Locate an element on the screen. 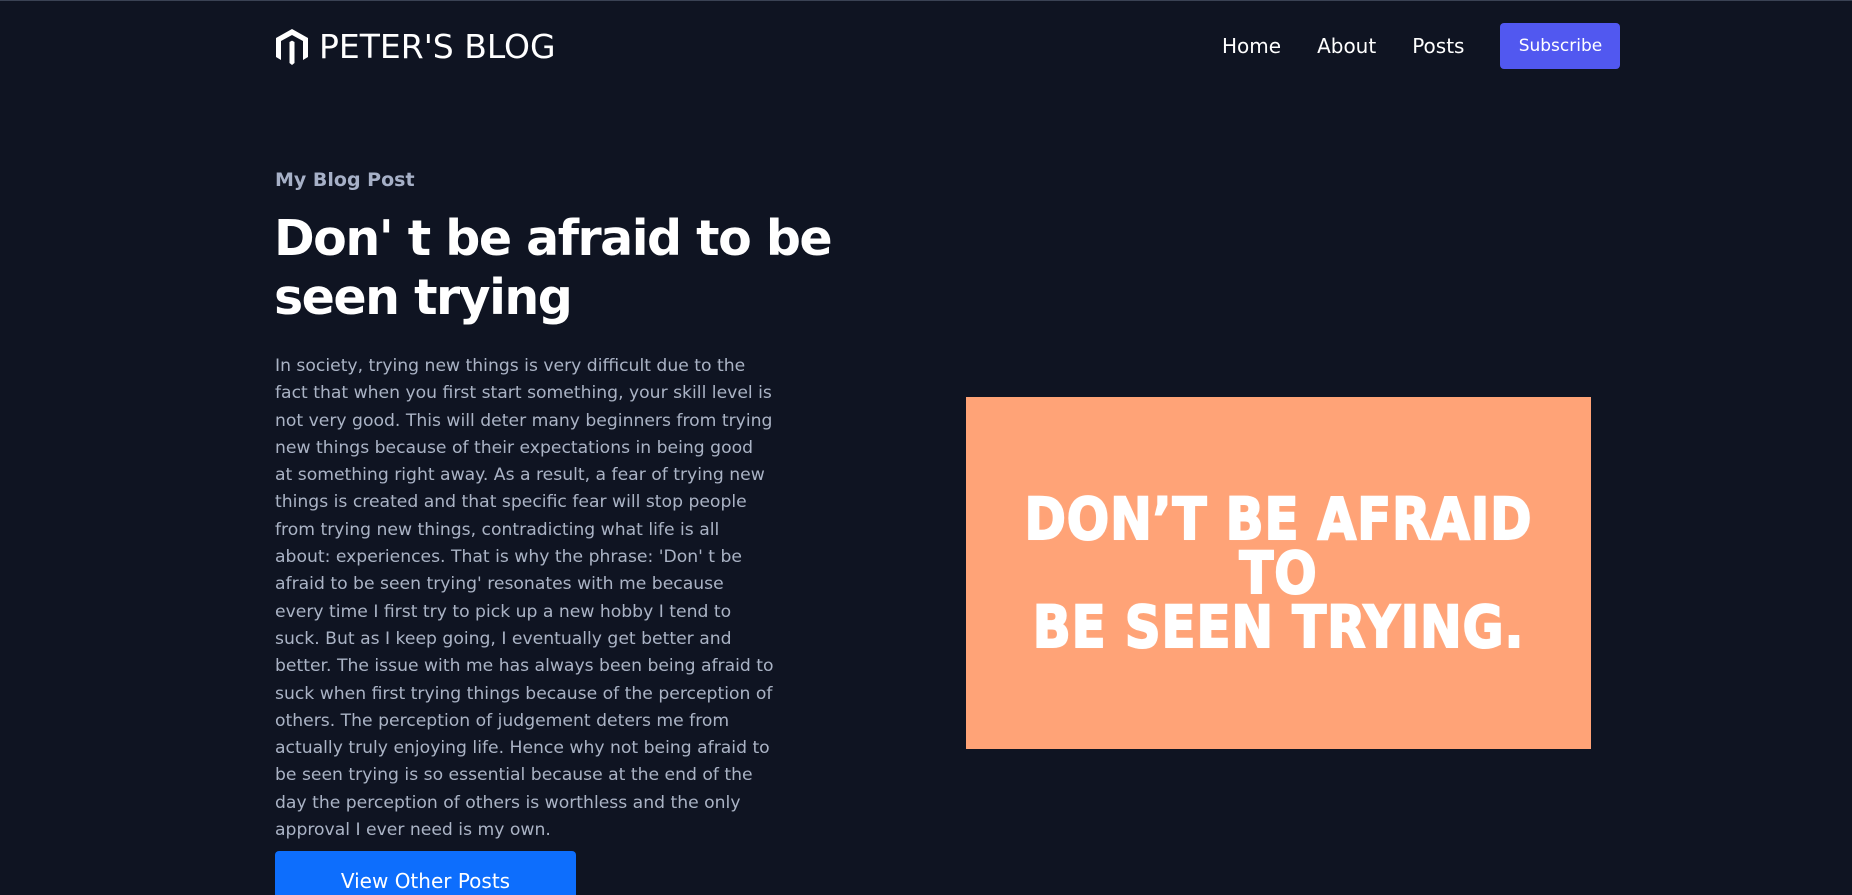  post-hero-image: DON’T BE AFRAID TO BE SEEN TRYING. is located at coordinates (1278, 573).